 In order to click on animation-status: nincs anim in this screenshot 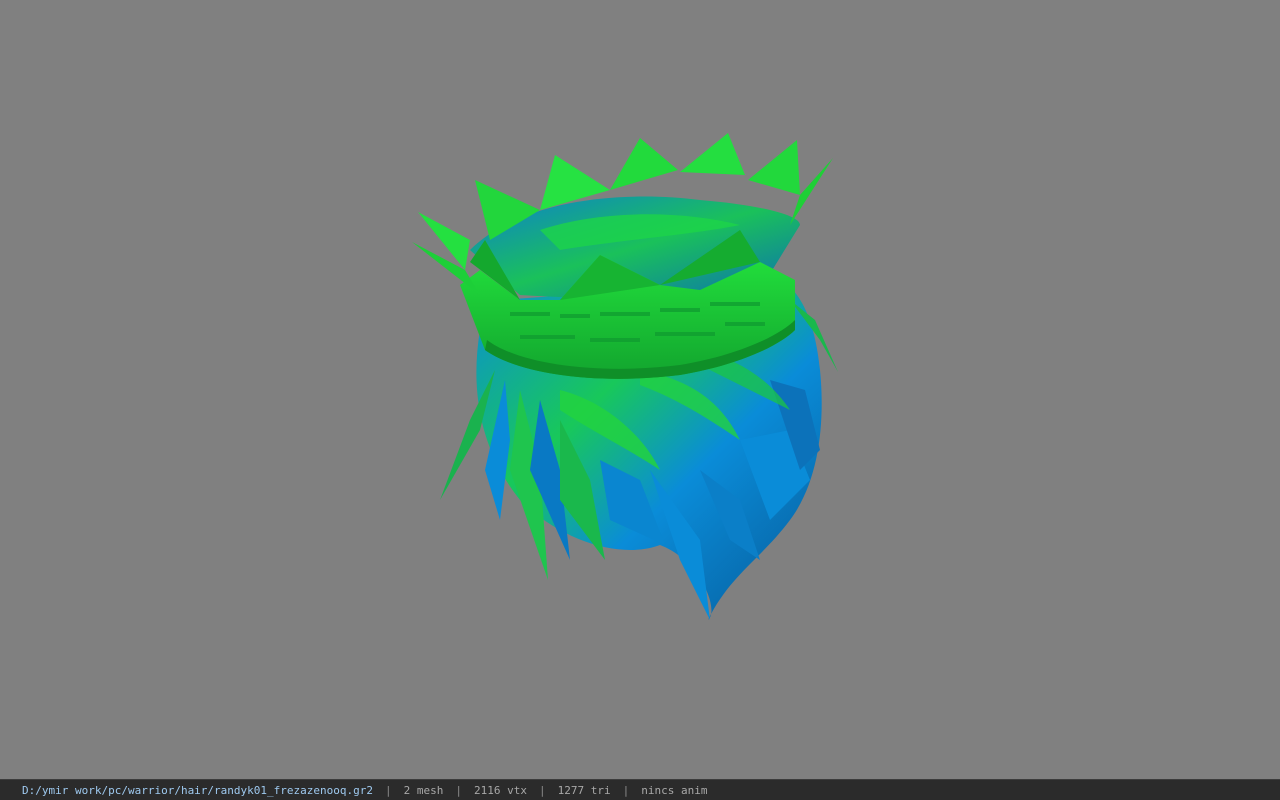, I will do `click(674, 790)`.